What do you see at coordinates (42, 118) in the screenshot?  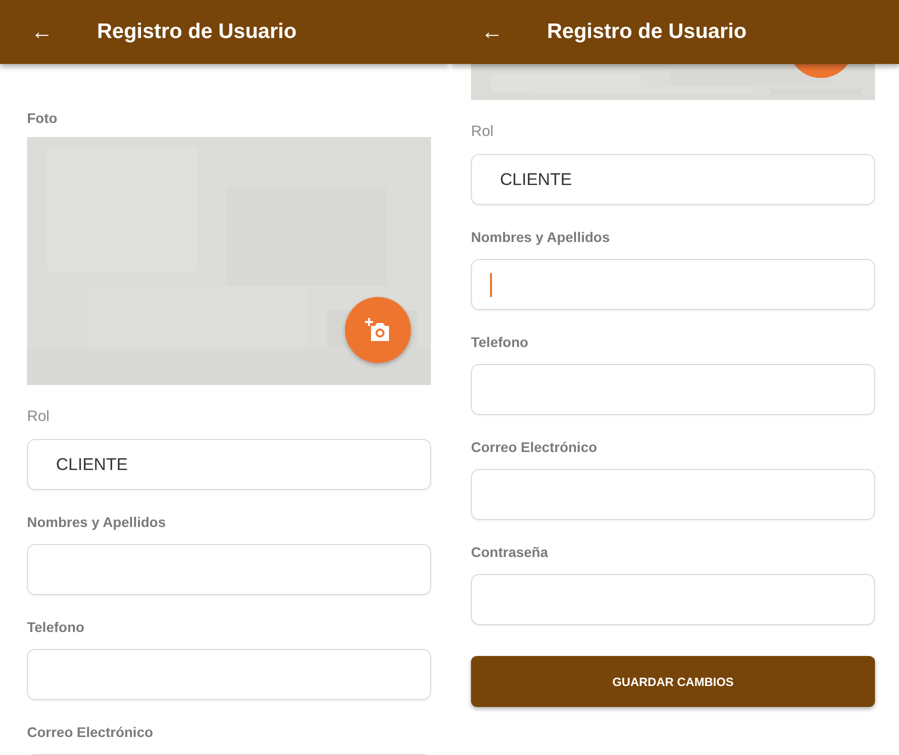 I see `field-label: Foto` at bounding box center [42, 118].